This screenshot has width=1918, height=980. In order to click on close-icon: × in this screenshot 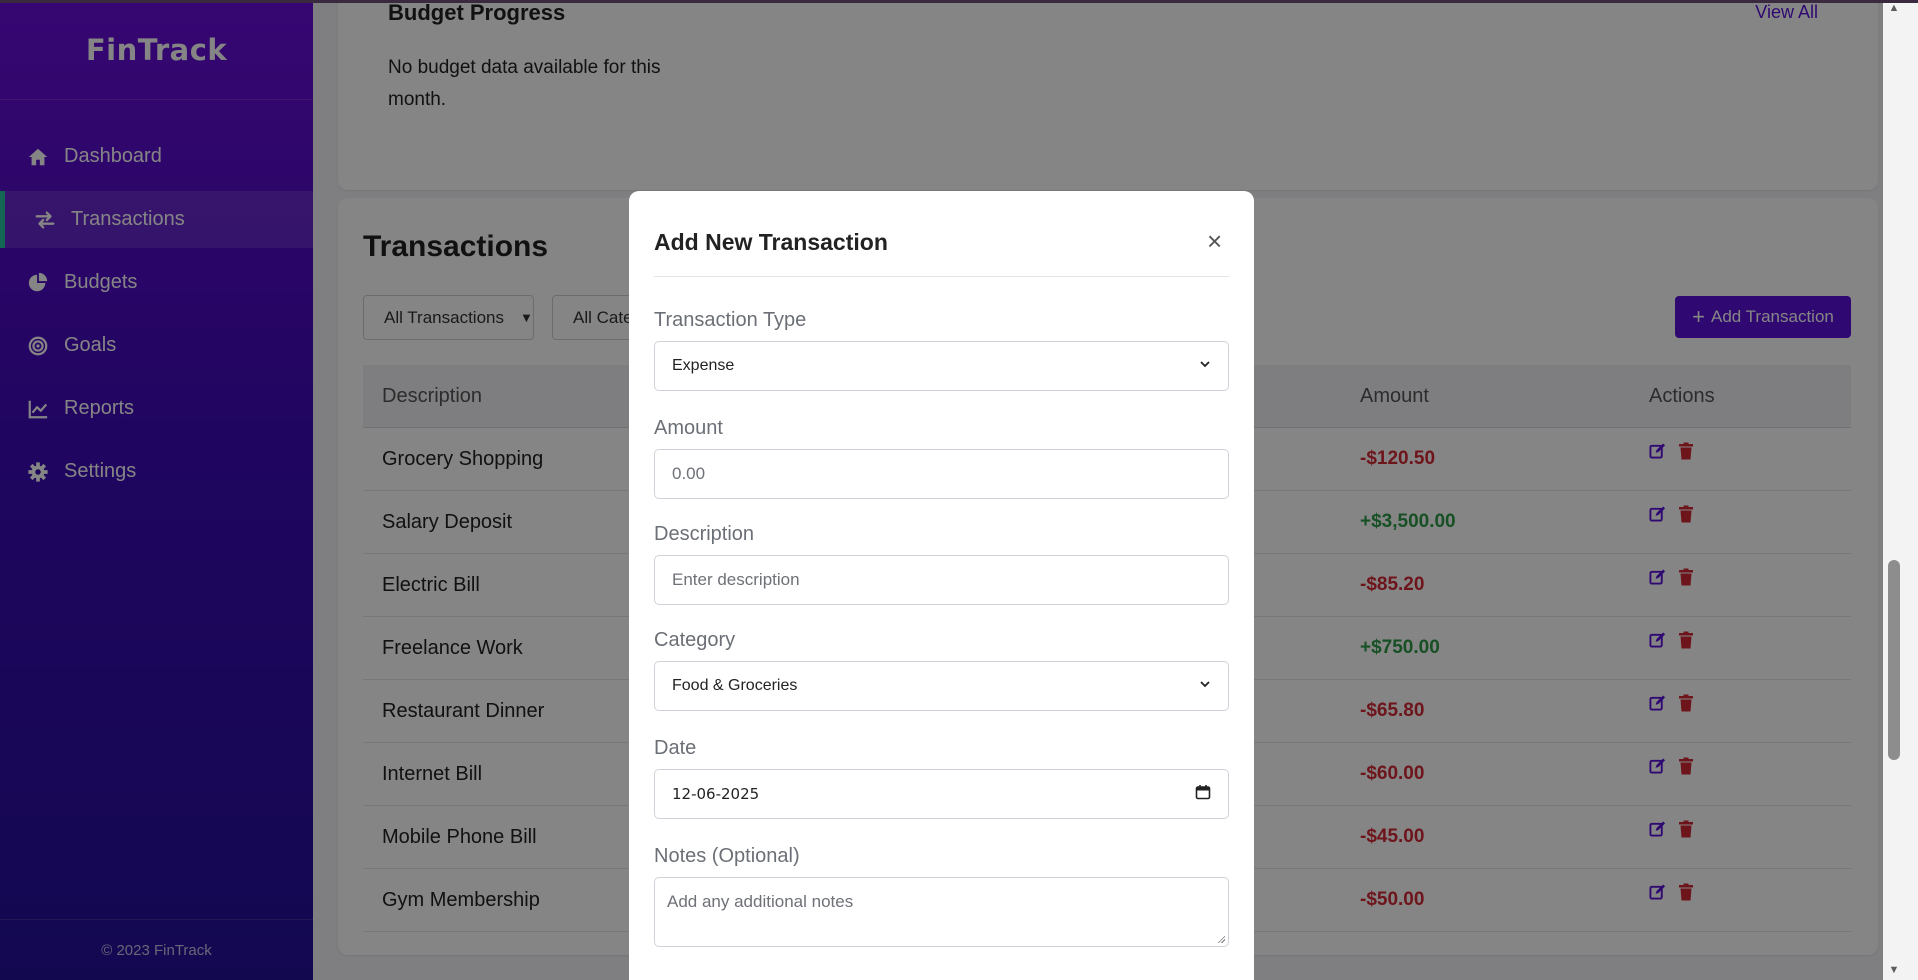, I will do `click(1214, 241)`.